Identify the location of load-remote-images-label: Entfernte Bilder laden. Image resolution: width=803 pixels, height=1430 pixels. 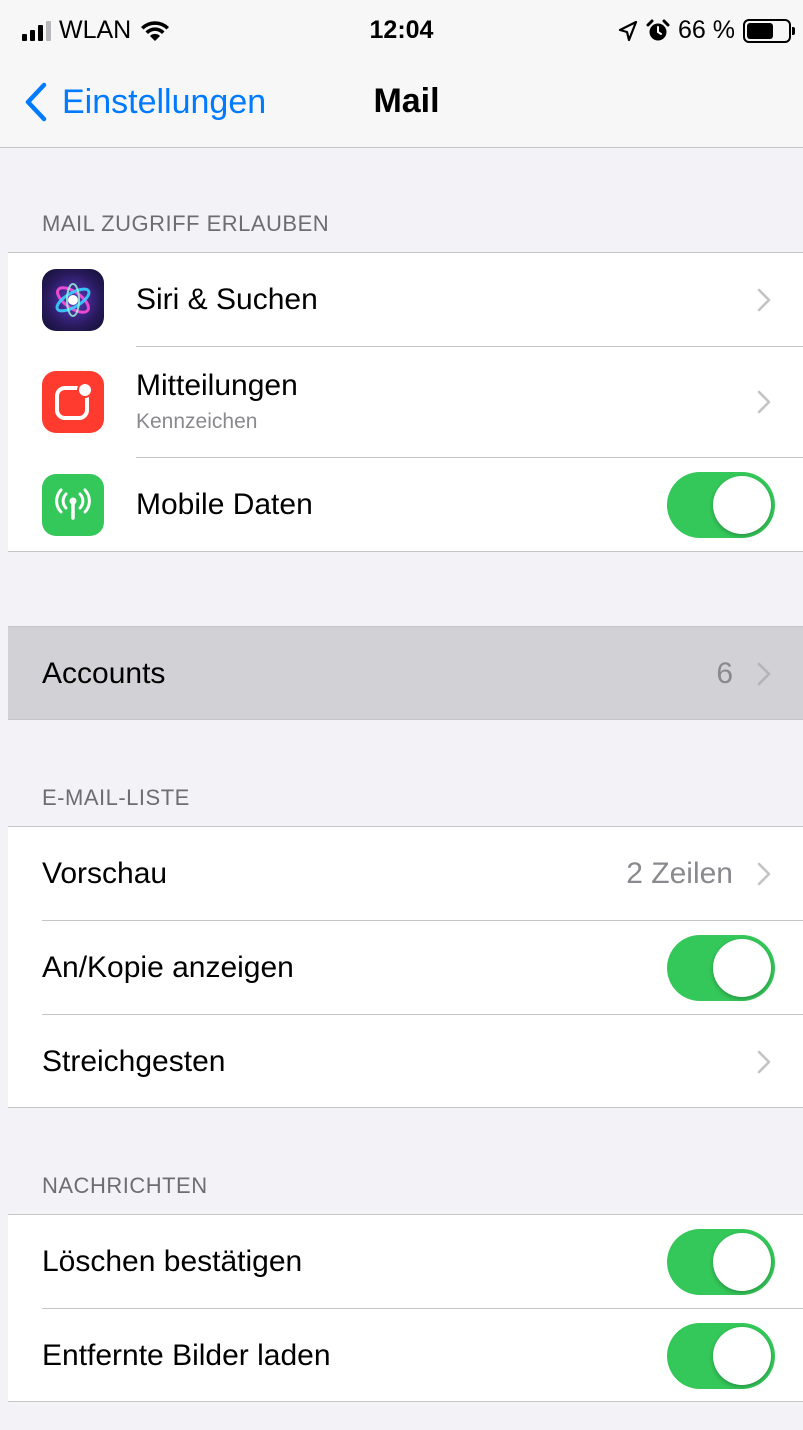
(186, 1355).